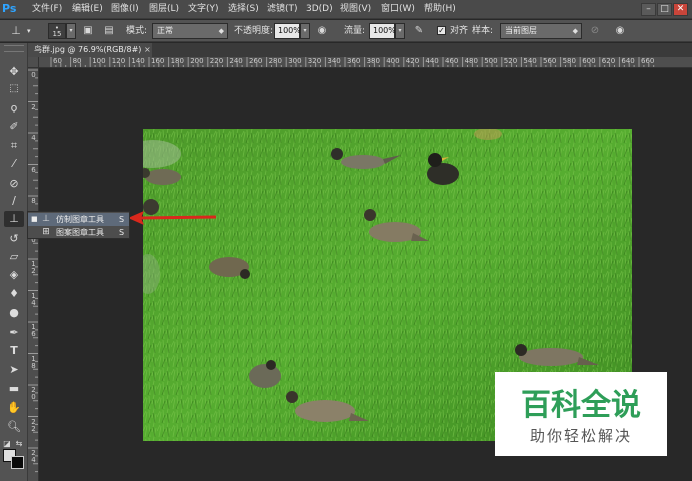 Image resolution: width=692 pixels, height=481 pixels. What do you see at coordinates (393, 61) in the screenshot?
I see `ruler-label: 400` at bounding box center [393, 61].